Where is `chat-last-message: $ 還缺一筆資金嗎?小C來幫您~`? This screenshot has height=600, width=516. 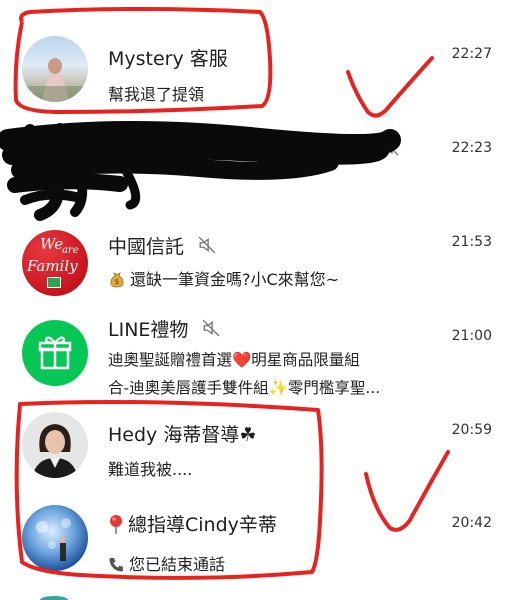 chat-last-message: $ 還缺一筆資金嗎?小C來幫您~ is located at coordinates (223, 279).